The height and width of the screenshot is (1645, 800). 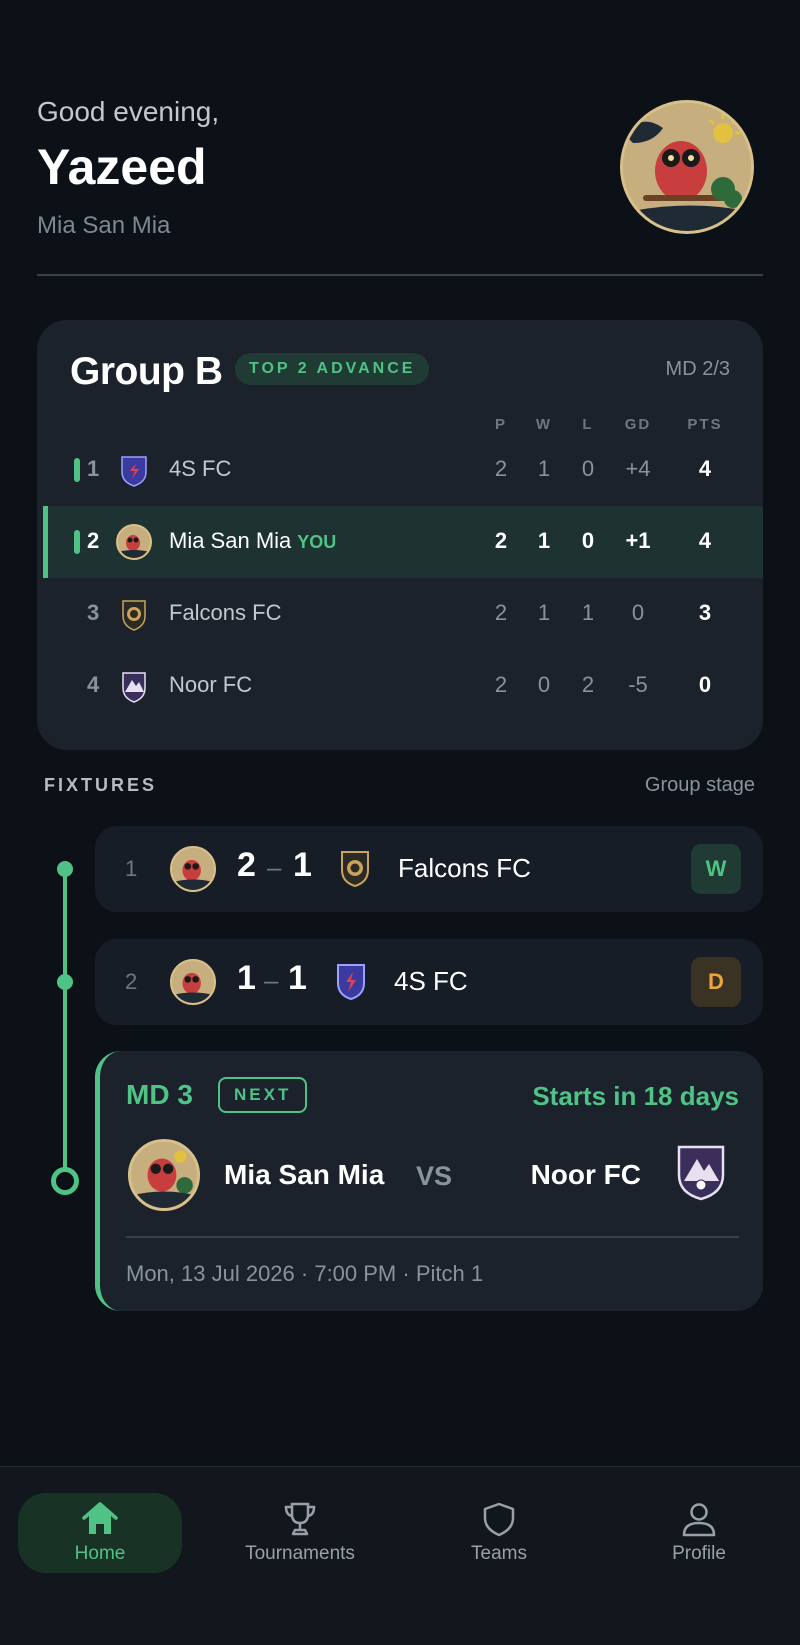 I want to click on bottom-nav: Home Tournaments Teams Profile, so click(x=400, y=1555).